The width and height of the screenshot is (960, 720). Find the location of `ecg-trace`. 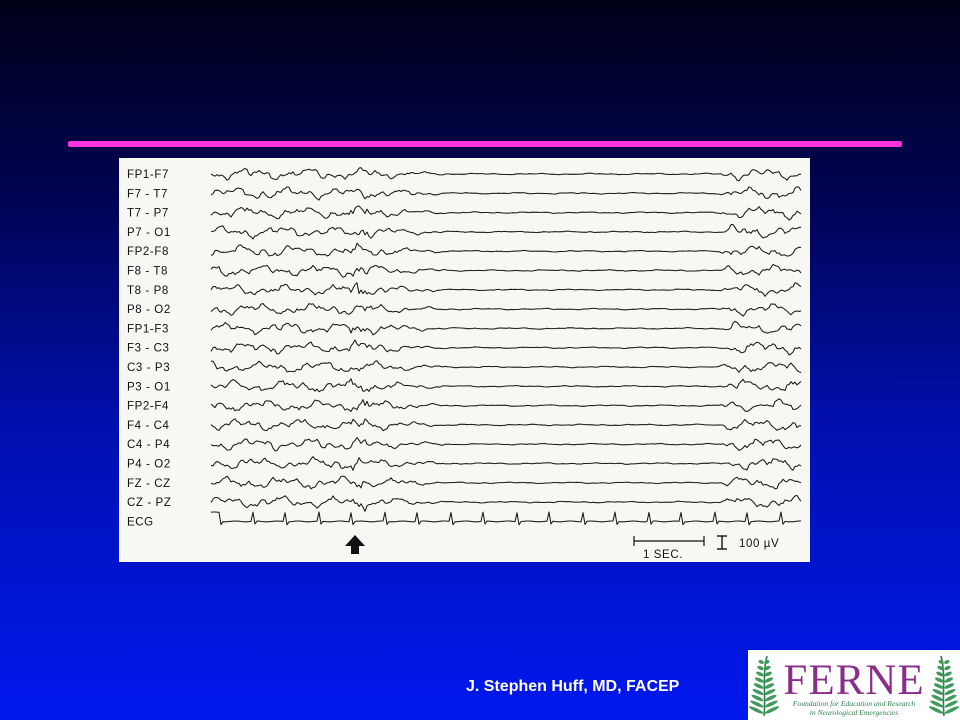

ecg-trace is located at coordinates (505, 518).